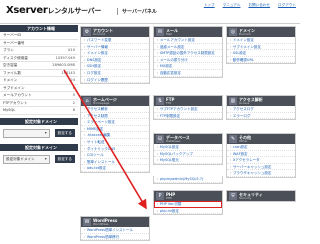  Describe the element at coordinates (188, 154) in the screenshot. I see `menu-link: MySQLバックアップ` at that location.